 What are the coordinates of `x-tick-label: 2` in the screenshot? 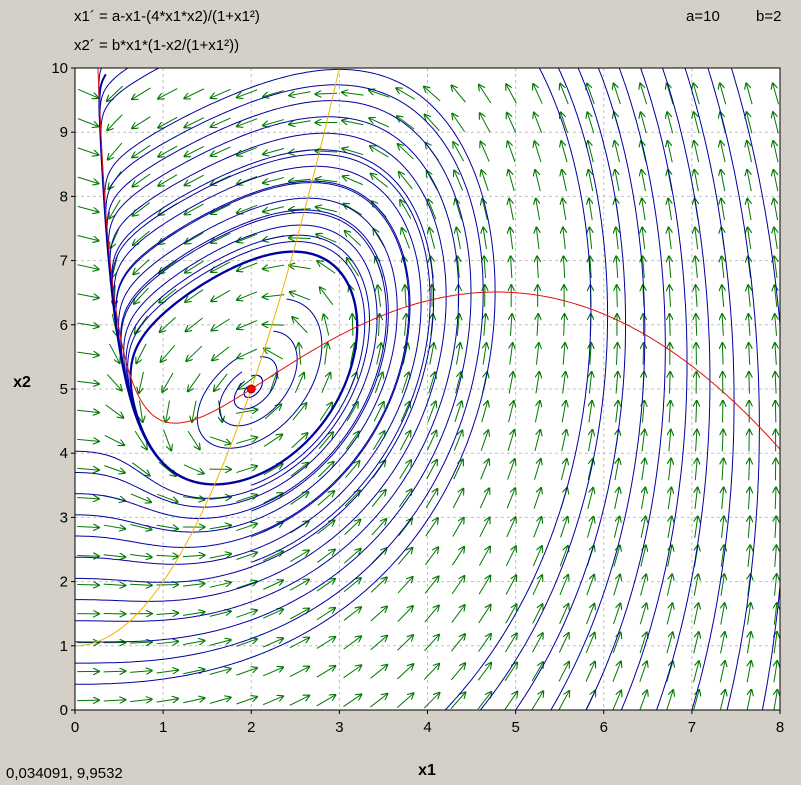 It's located at (251, 727).